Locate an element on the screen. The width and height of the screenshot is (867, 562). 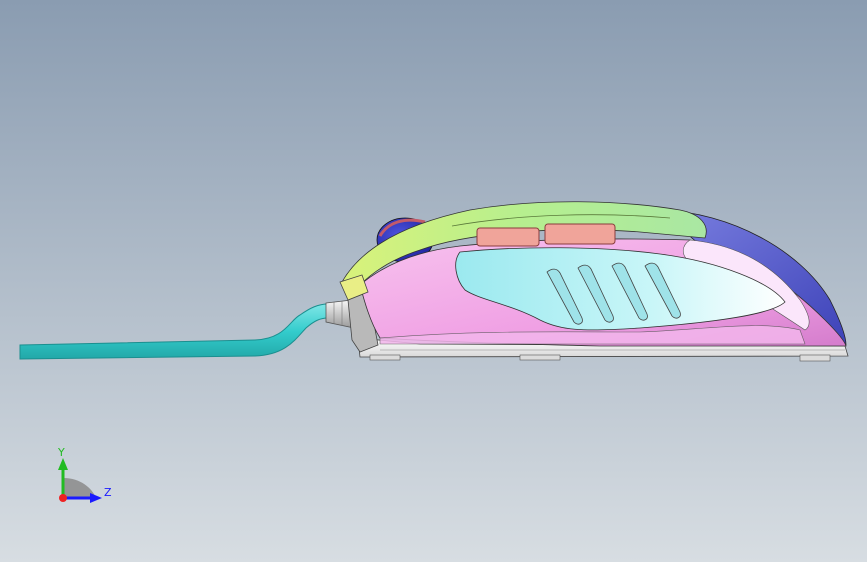
mouse-foot-mid is located at coordinates (540, 357).